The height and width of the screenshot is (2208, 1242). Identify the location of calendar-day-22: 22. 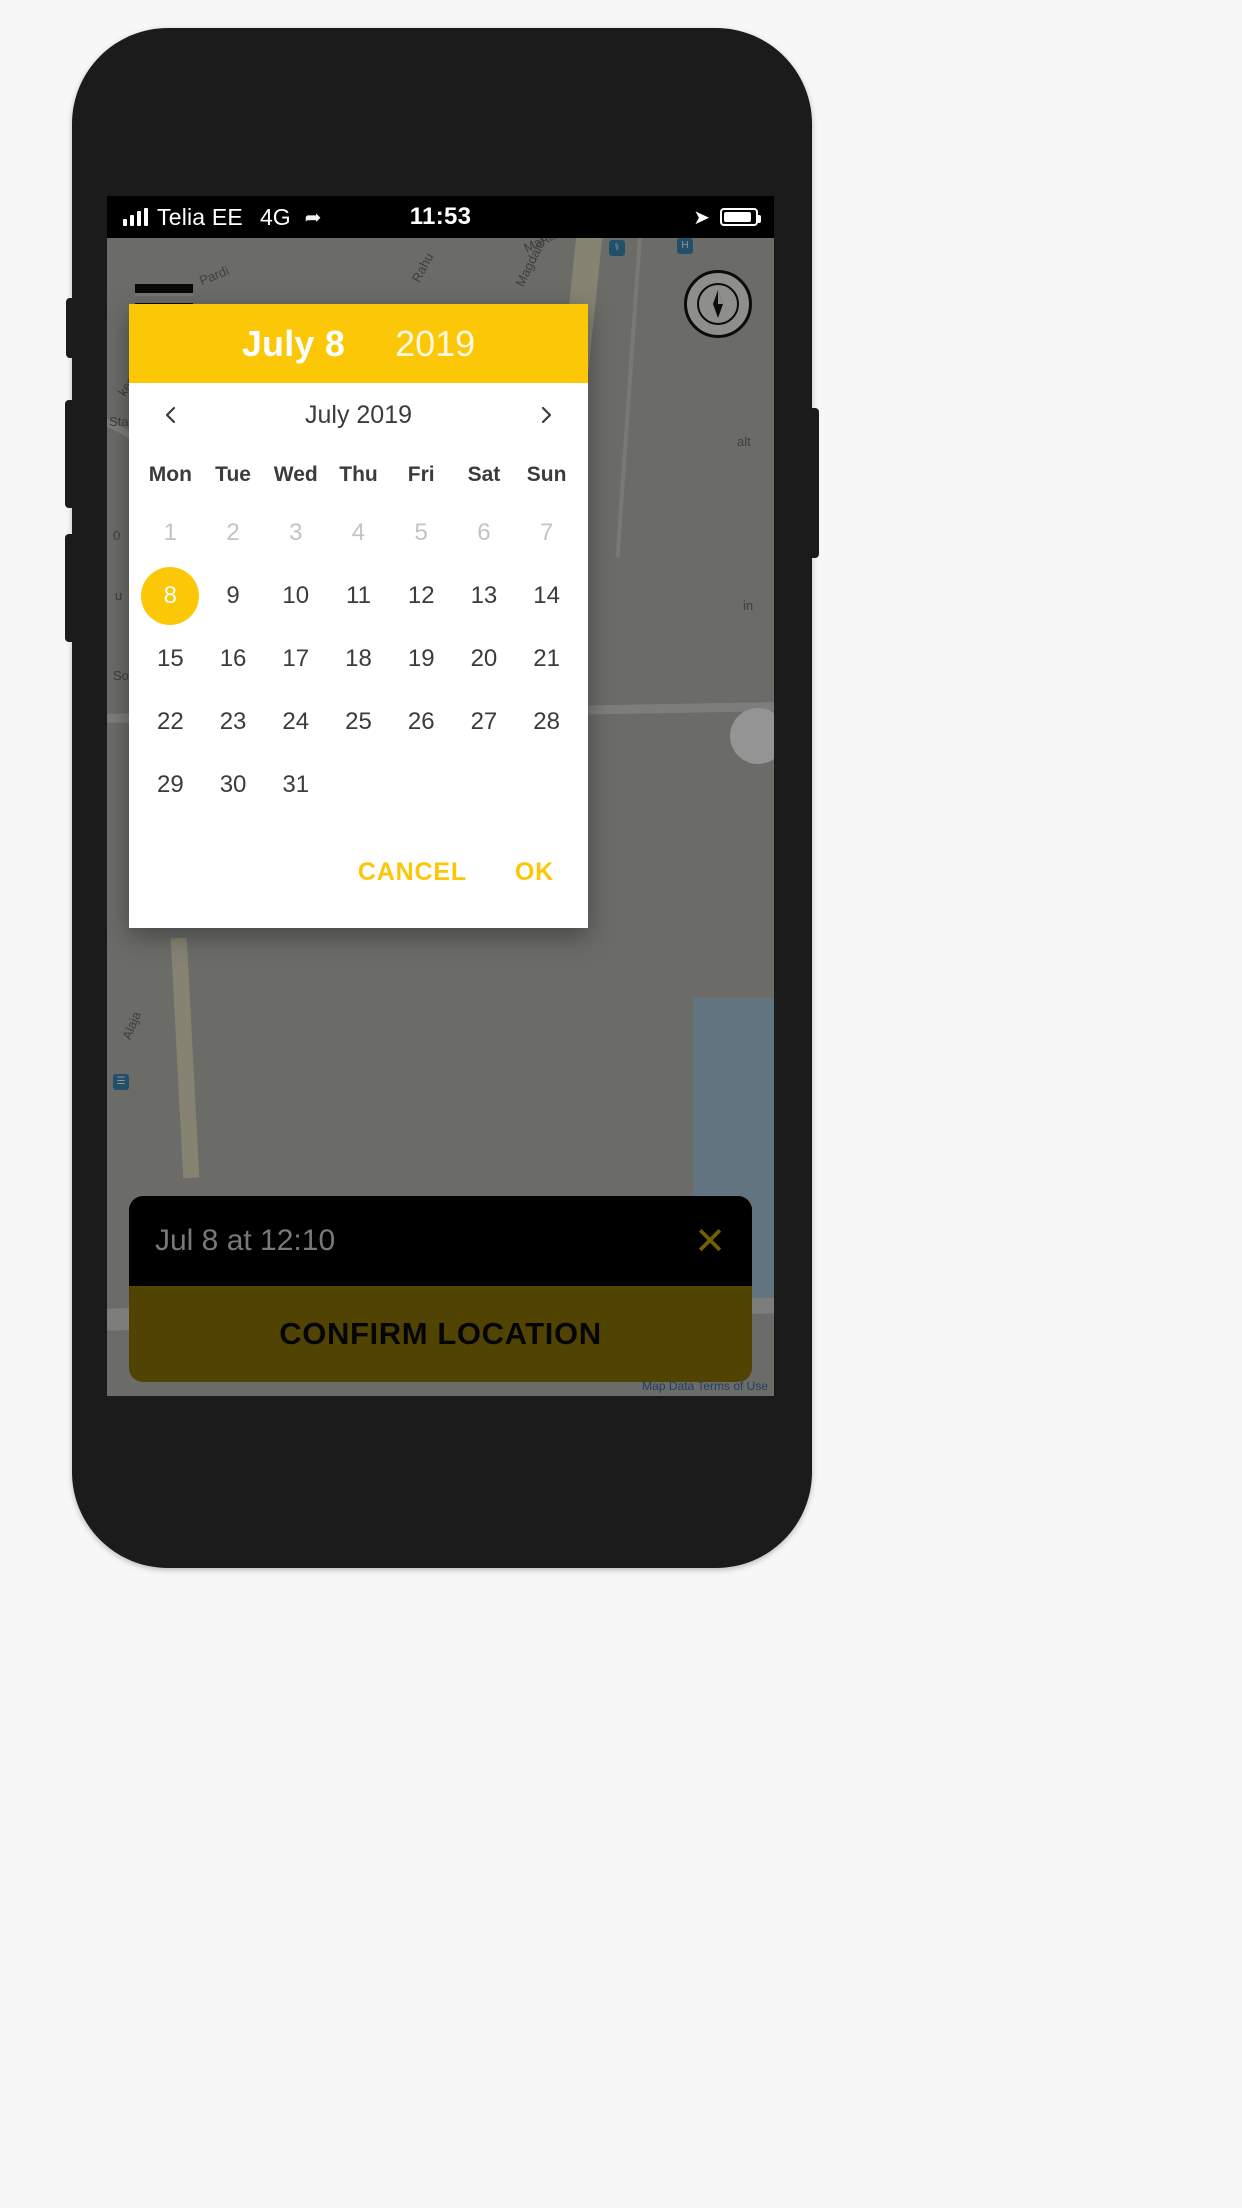
(170, 721).